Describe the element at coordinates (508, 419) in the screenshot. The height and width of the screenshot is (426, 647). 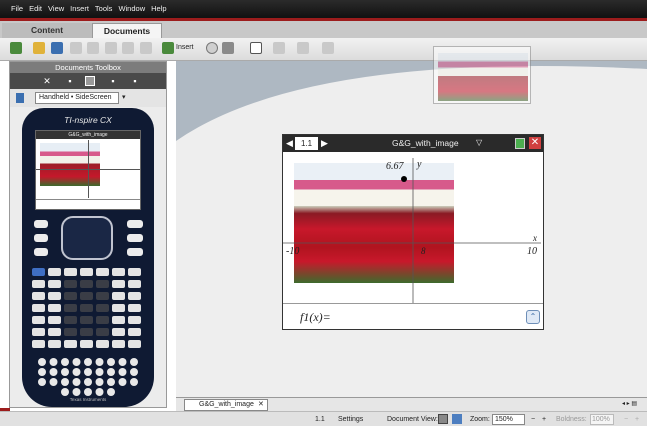
I see `zoom-select: 150%` at that location.